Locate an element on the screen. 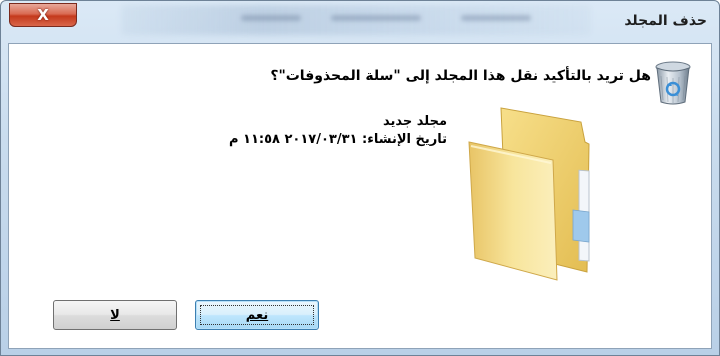  no-button: لا is located at coordinates (115, 315).